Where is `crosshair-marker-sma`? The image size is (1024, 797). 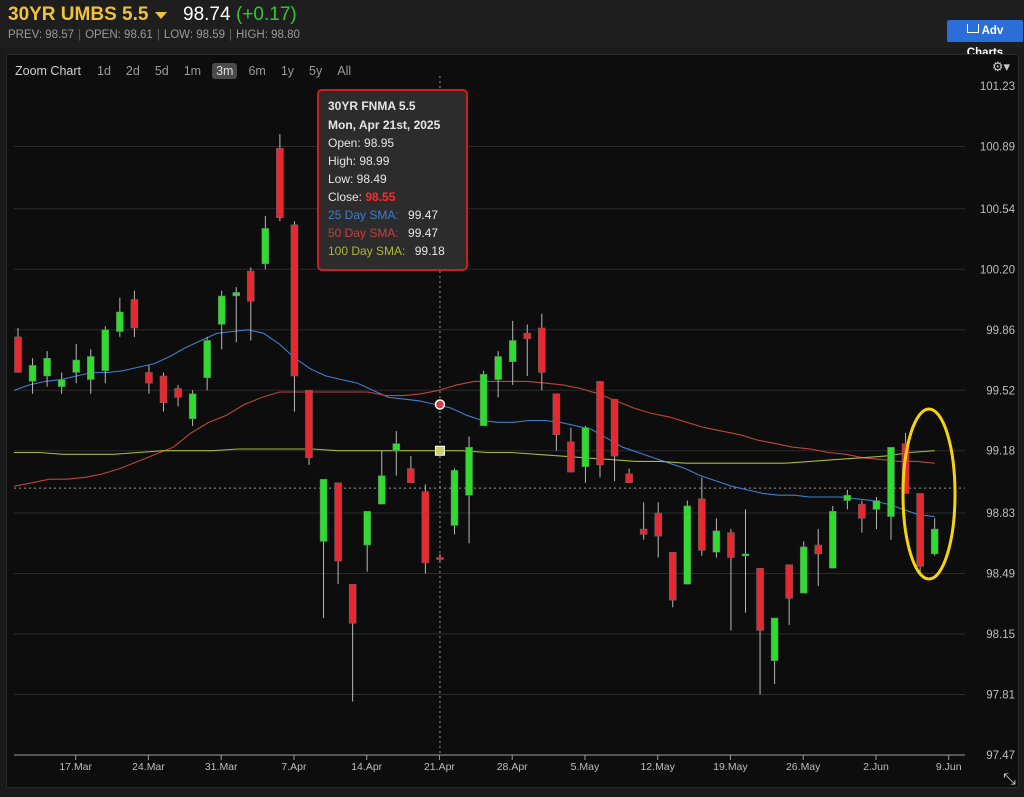 crosshair-marker-sma is located at coordinates (440, 404).